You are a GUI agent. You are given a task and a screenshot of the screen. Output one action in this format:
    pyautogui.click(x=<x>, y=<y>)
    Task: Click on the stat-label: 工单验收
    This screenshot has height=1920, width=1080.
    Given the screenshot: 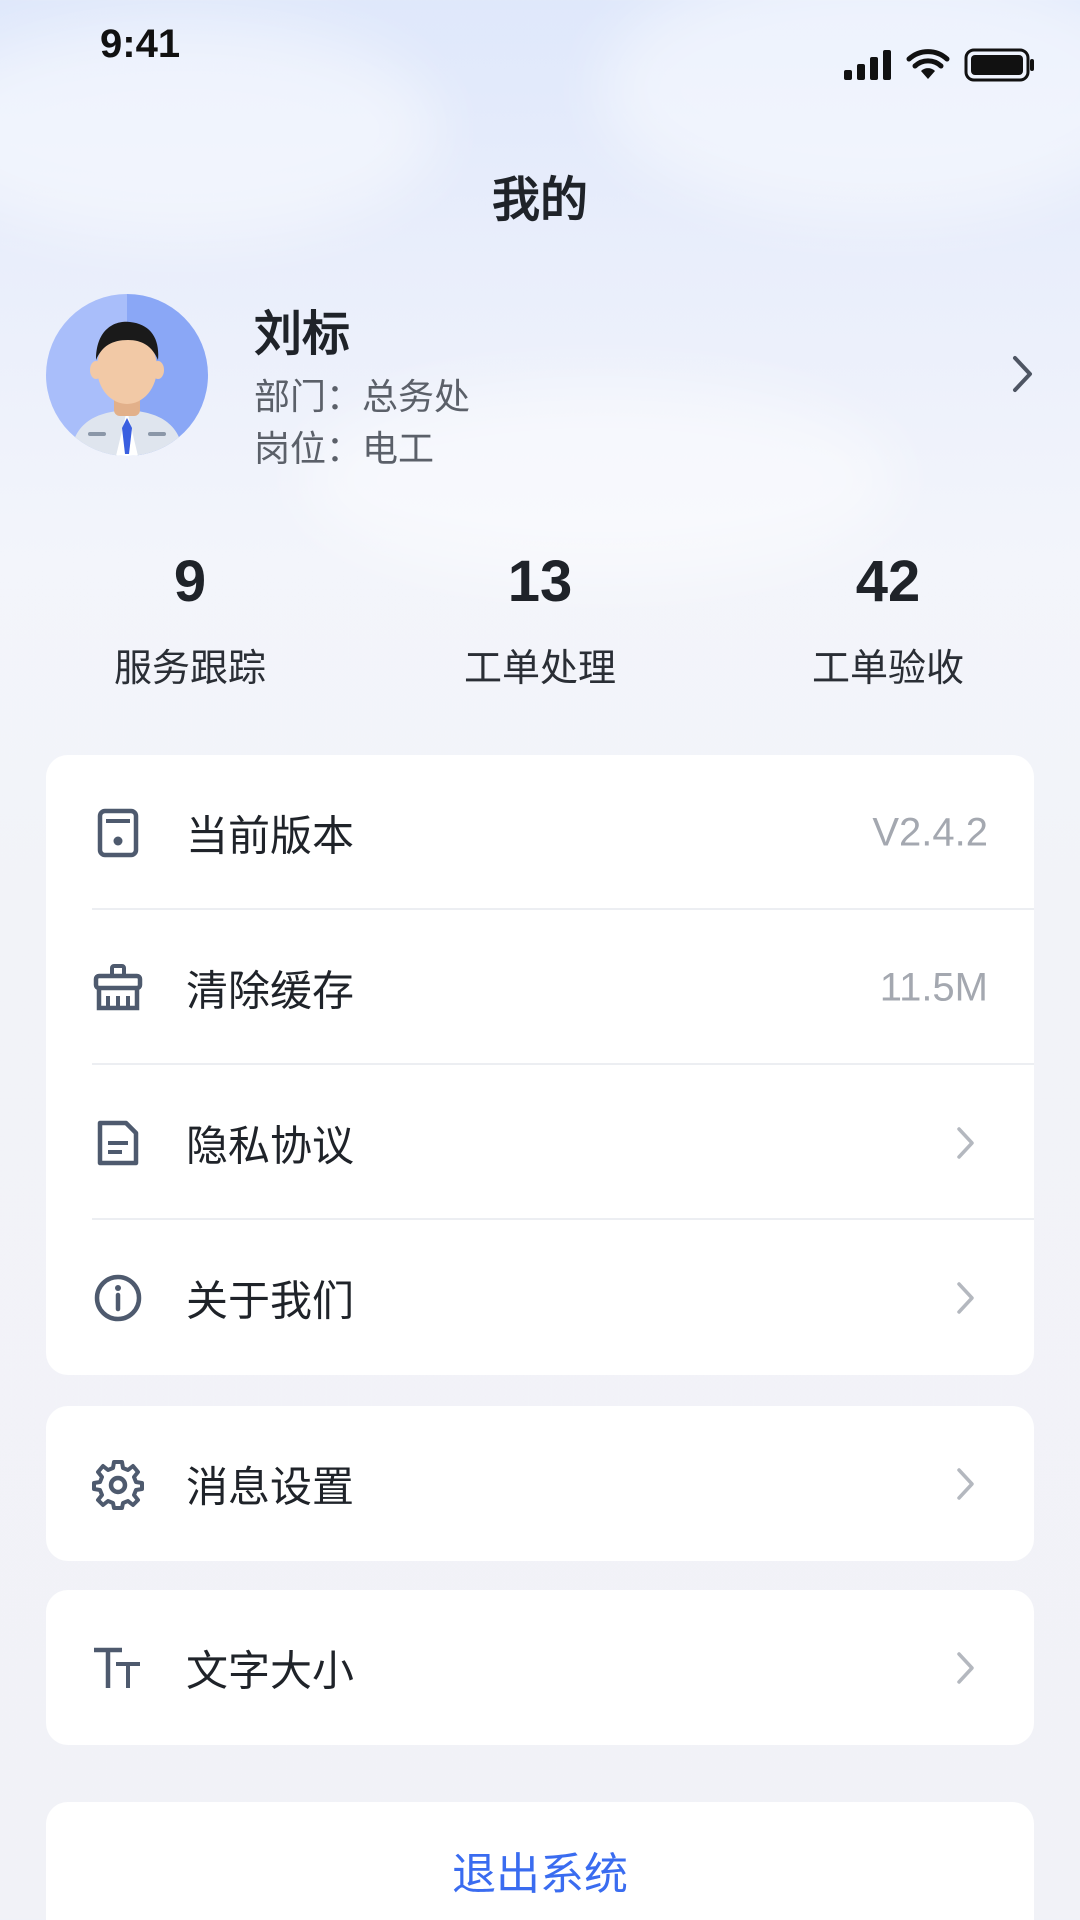 What is the action you would take?
    pyautogui.click(x=887, y=668)
    